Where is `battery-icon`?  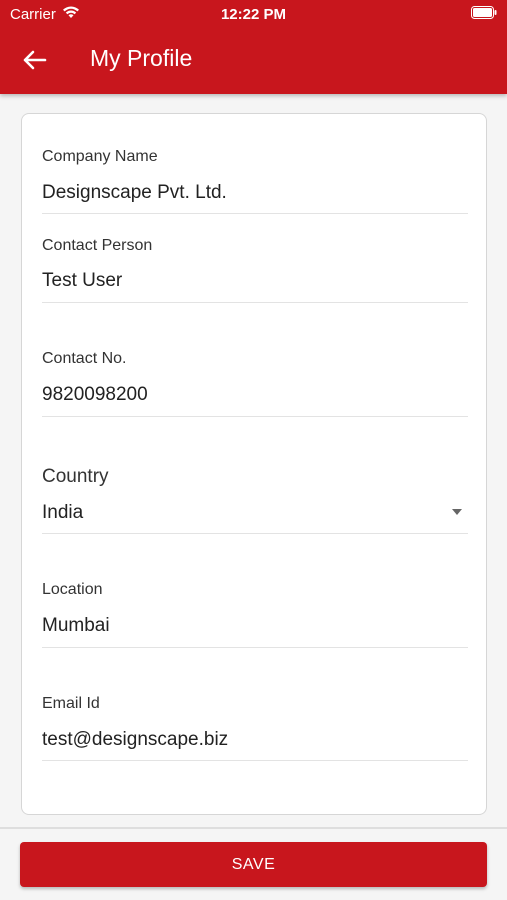
battery-icon is located at coordinates (484, 12).